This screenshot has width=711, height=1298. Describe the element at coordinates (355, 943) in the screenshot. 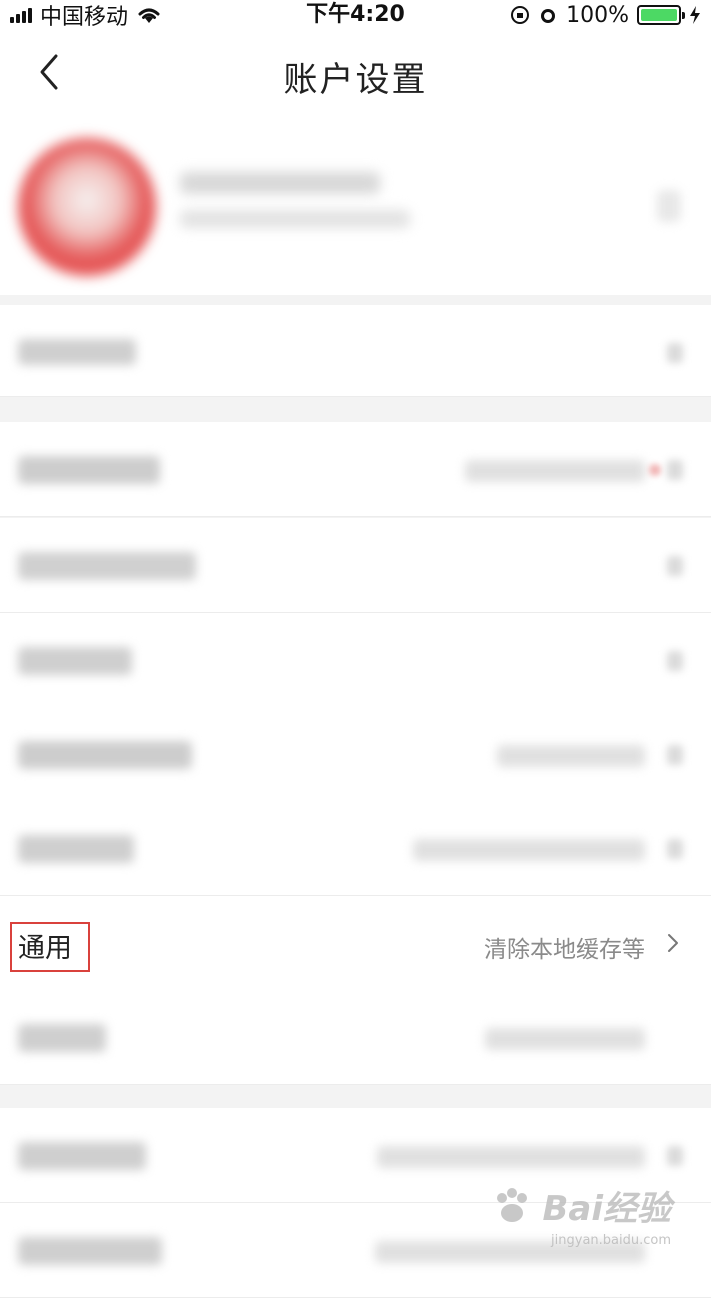

I see `settings-row-general: 通用 清除本地缓存等` at that location.